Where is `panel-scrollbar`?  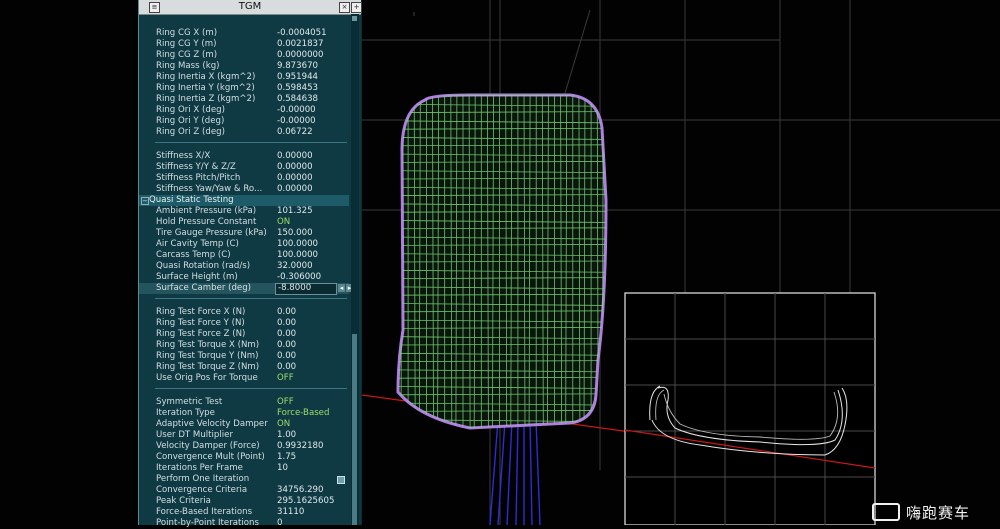
panel-scrollbar is located at coordinates (355, 269).